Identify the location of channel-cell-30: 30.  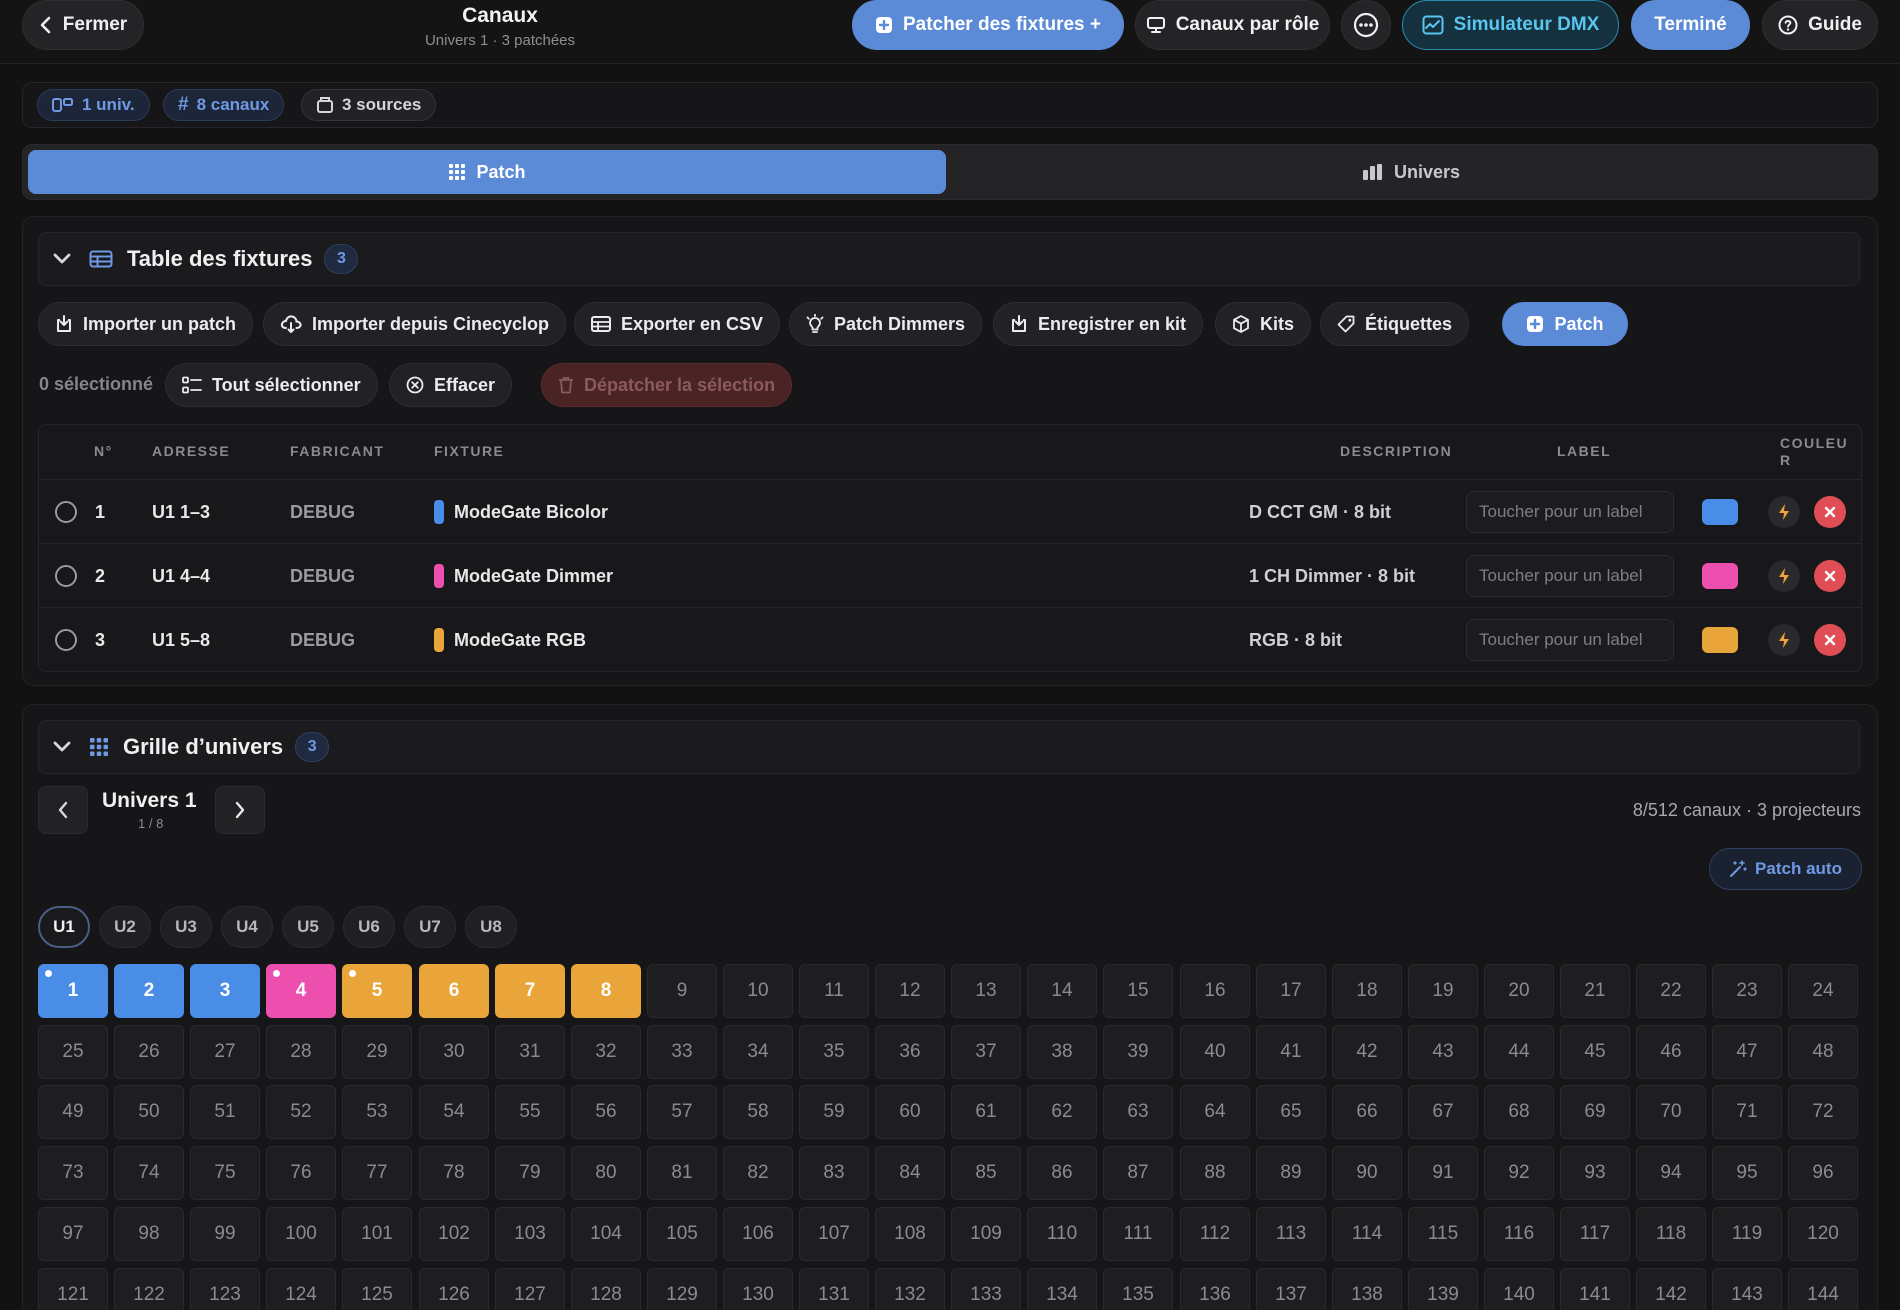
(454, 1052).